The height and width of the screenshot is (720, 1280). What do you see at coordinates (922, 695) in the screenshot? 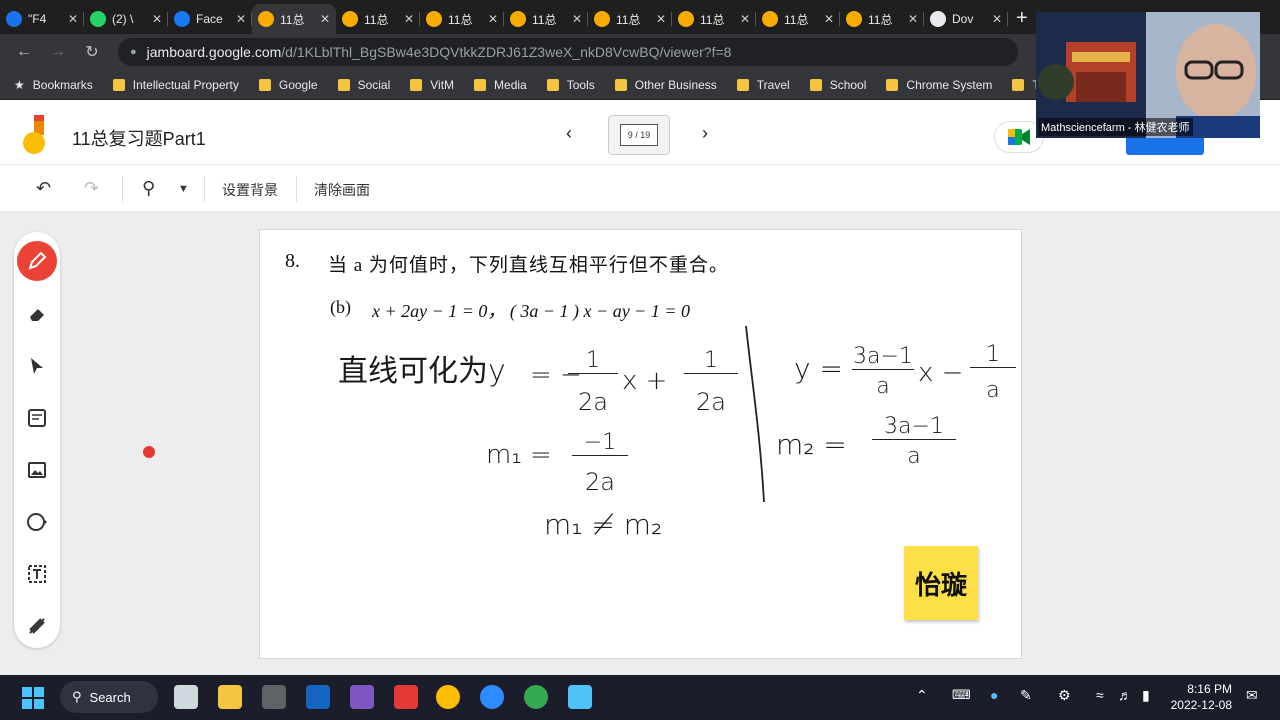
I see `tray-chevron-up-icon: ⌃` at bounding box center [922, 695].